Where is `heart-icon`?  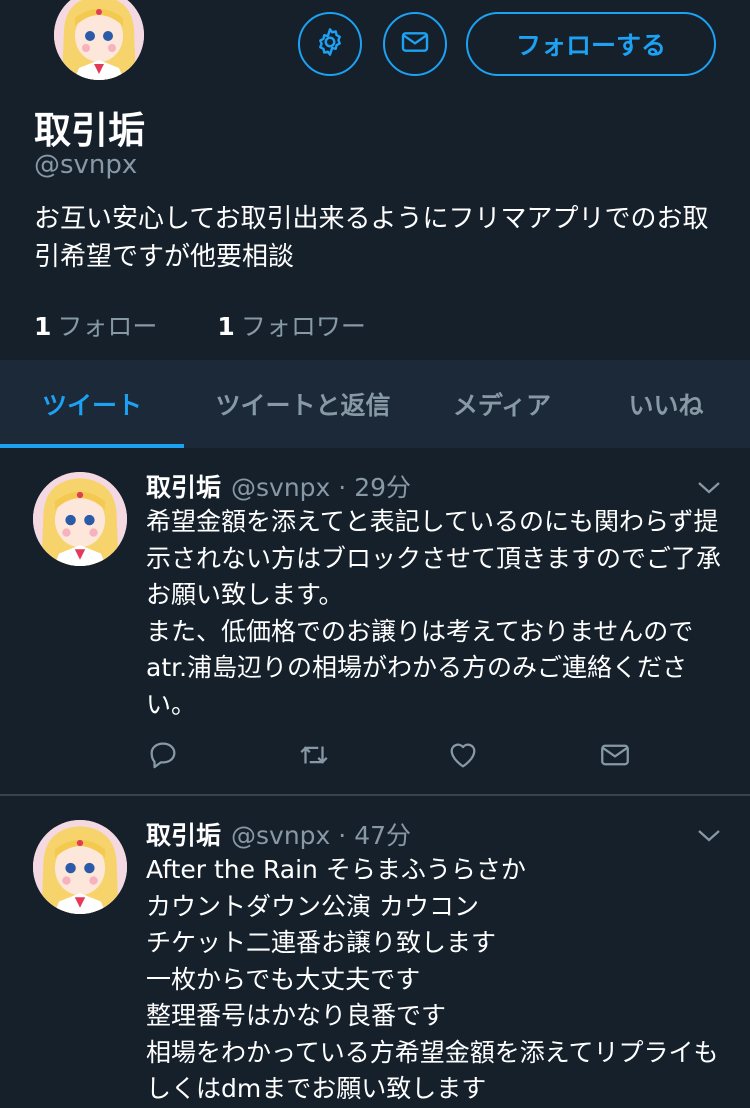
heart-icon is located at coordinates (463, 757).